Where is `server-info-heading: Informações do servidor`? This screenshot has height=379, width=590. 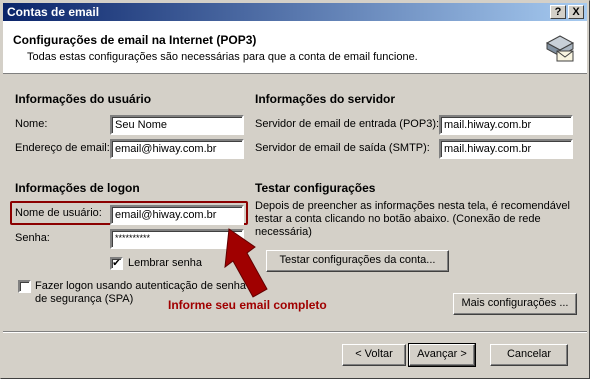
server-info-heading: Informações do servidor is located at coordinates (325, 99).